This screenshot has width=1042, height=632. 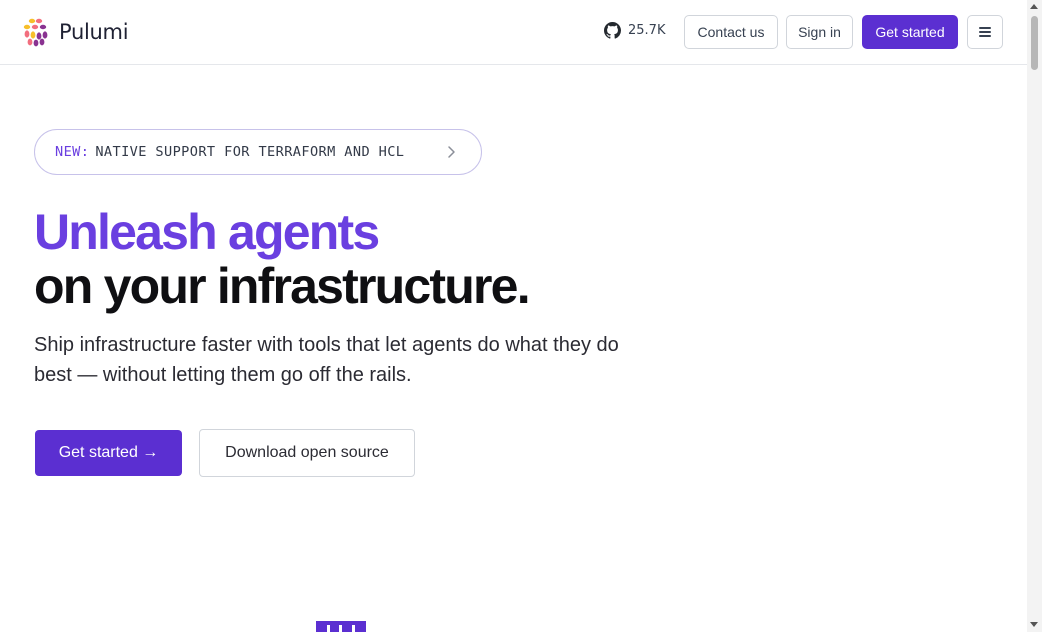 What do you see at coordinates (819, 32) in the screenshot?
I see `sign-in-button: Sign in` at bounding box center [819, 32].